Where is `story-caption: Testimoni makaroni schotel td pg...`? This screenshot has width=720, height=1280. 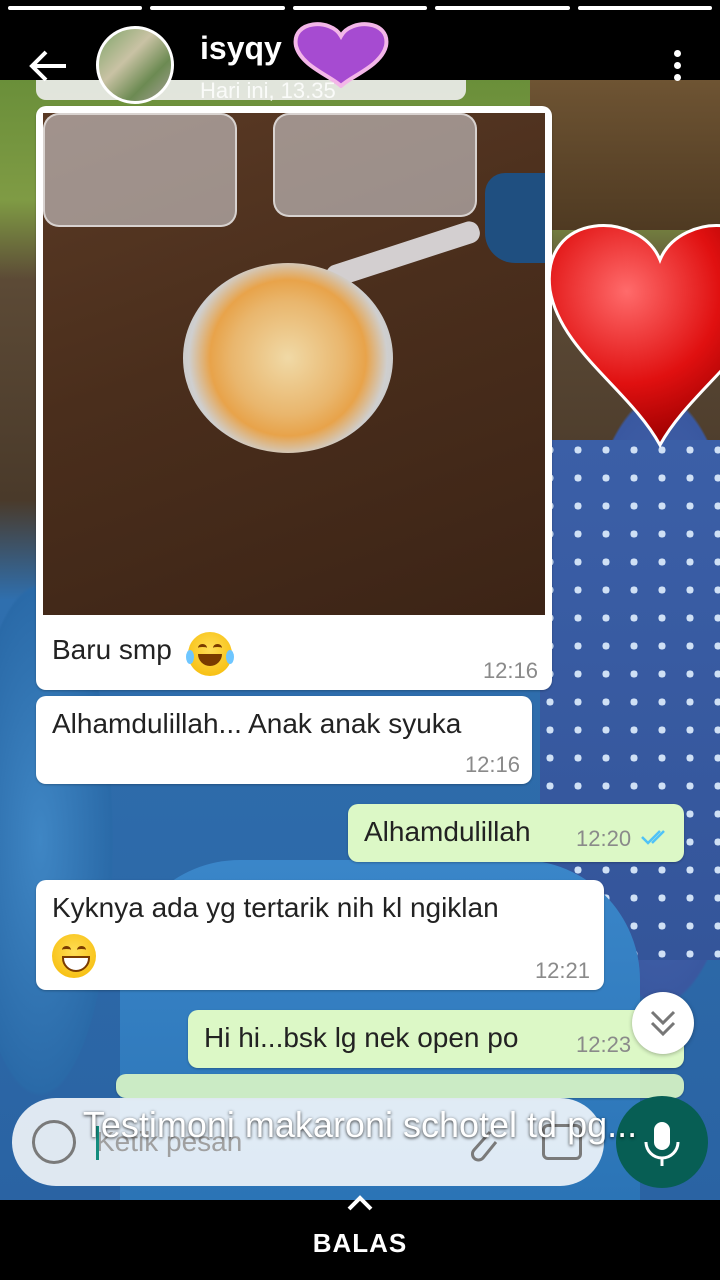 story-caption: Testimoni makaroni schotel td pg... is located at coordinates (360, 1124).